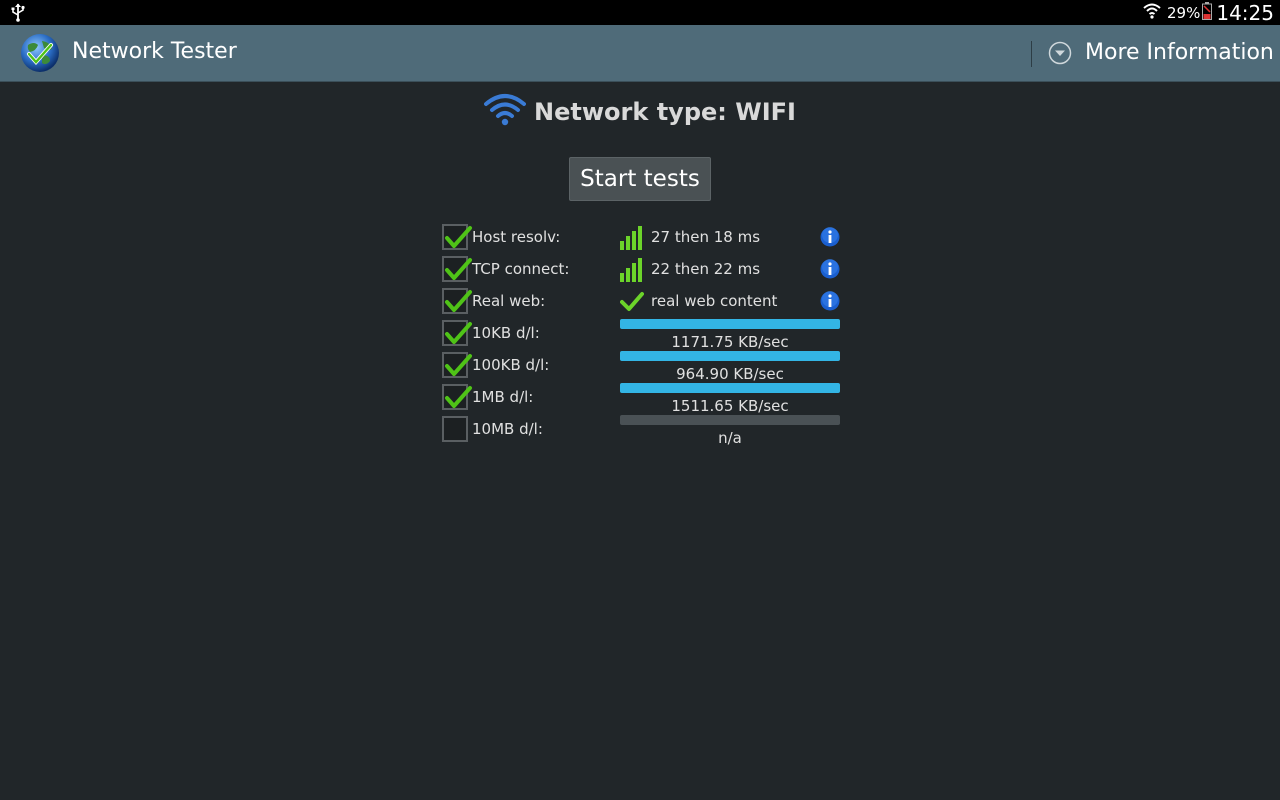 This screenshot has width=1280, height=800. I want to click on download-label: 10MB d/l:, so click(507, 429).